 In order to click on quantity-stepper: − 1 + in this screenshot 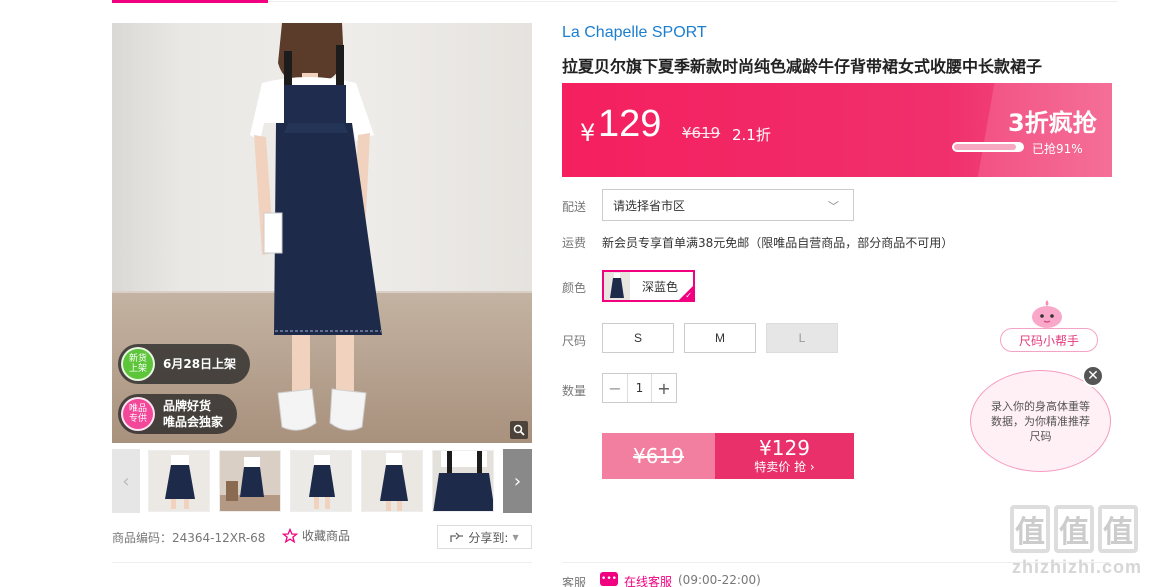, I will do `click(639, 388)`.